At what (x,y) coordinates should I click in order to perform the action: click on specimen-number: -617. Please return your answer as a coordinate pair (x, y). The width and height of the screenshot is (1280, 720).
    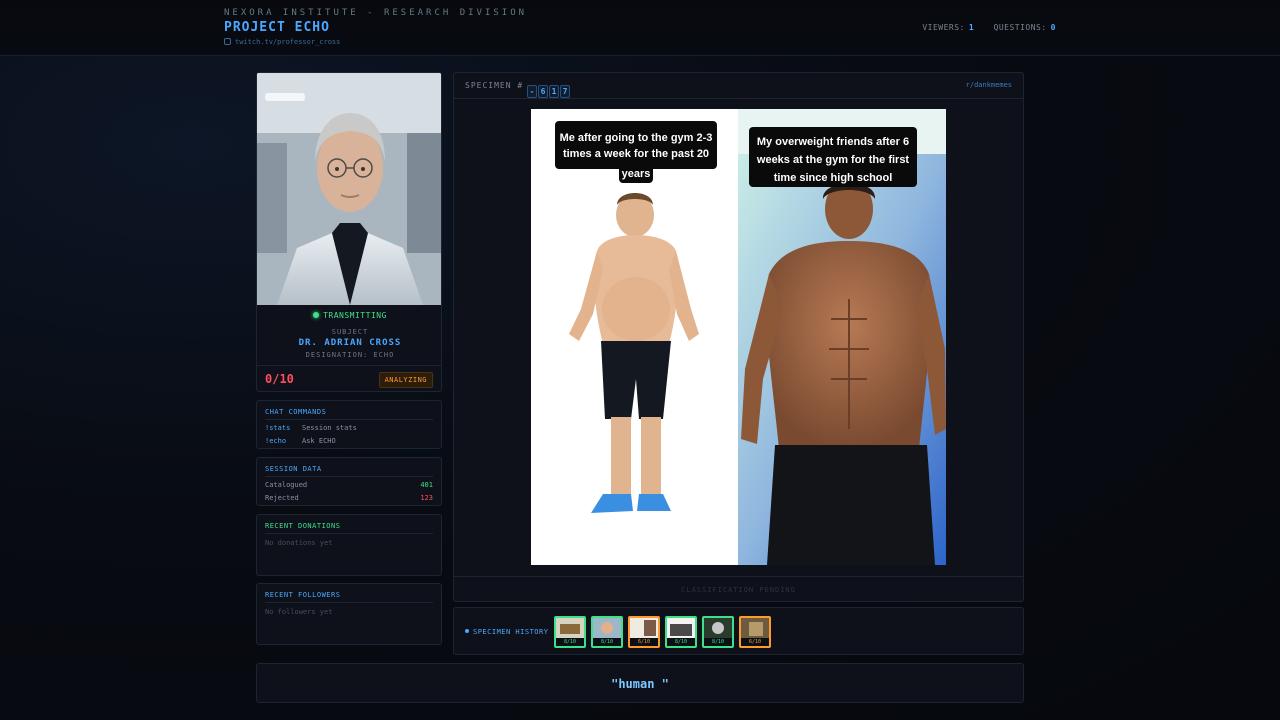
    Looking at the image, I should click on (548, 88).